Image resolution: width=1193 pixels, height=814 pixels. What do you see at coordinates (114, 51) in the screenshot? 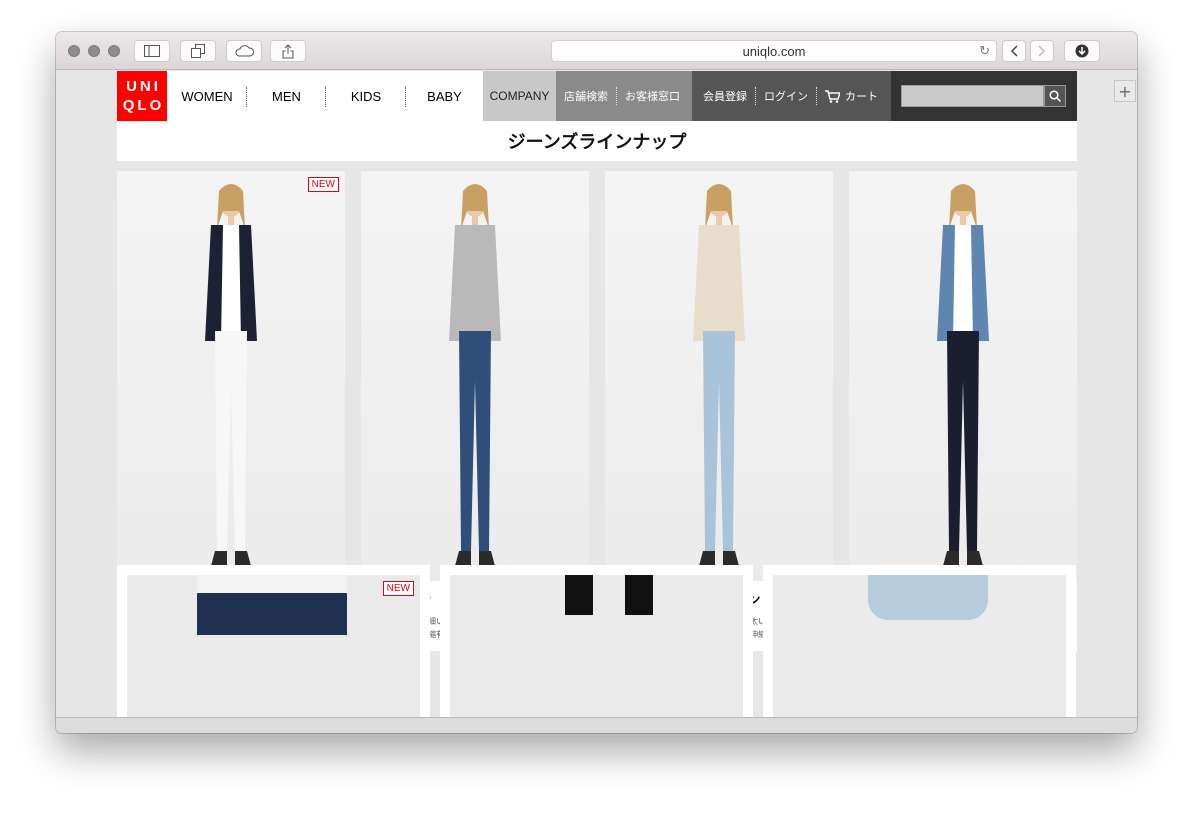
I see `zoom-window-button` at bounding box center [114, 51].